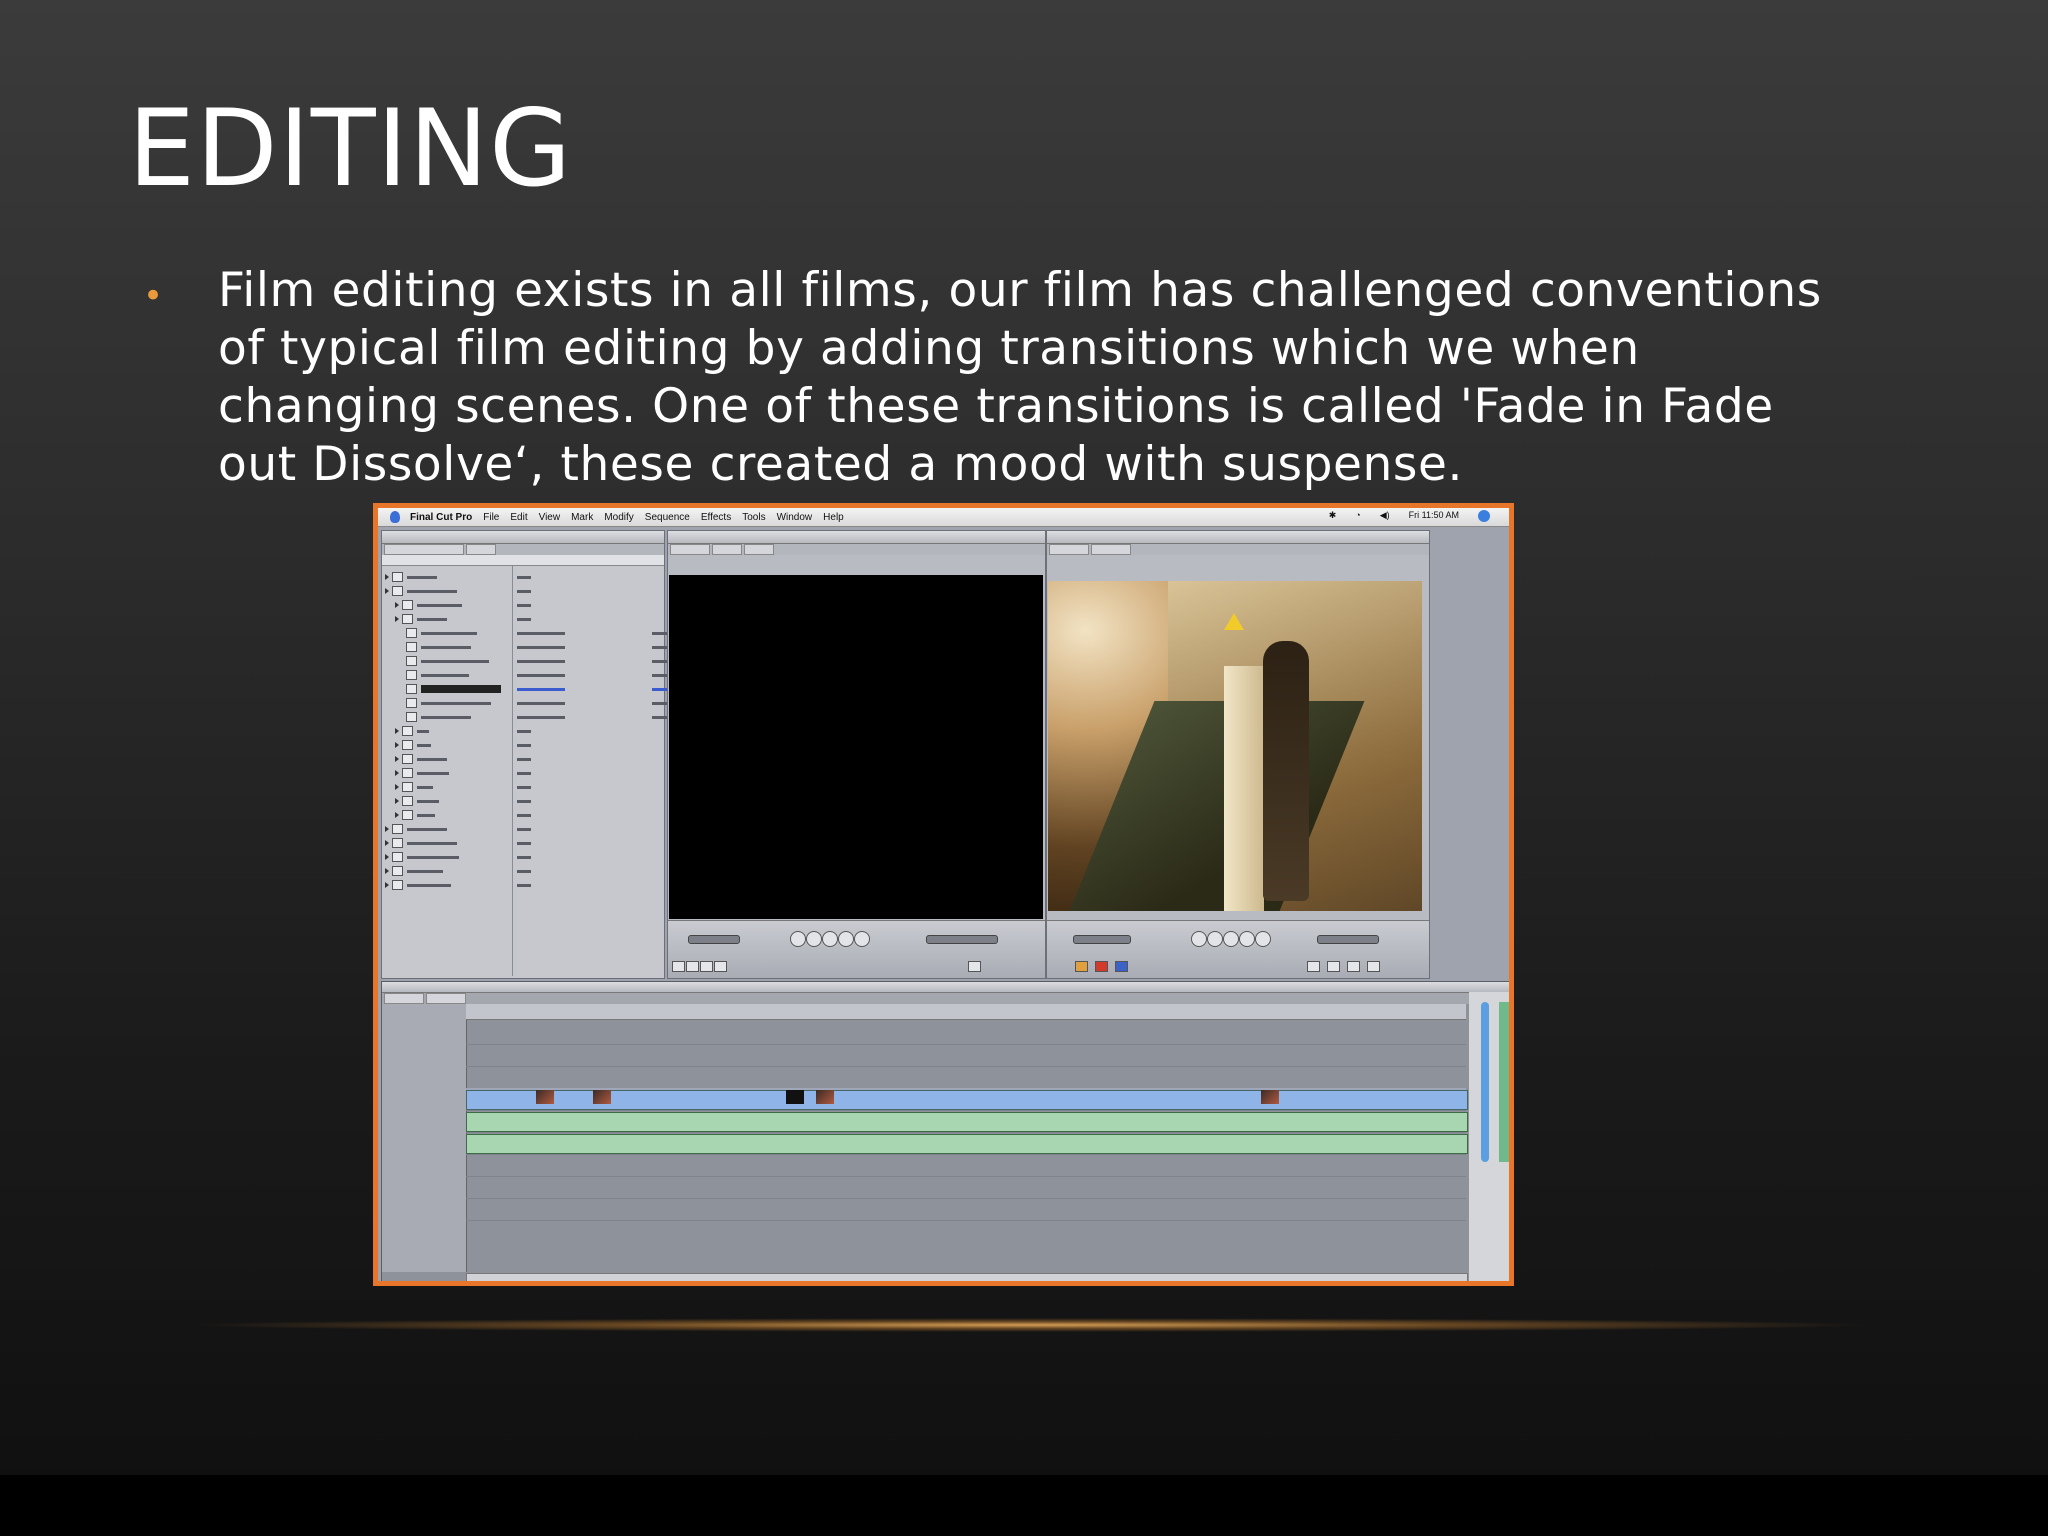 This screenshot has height=1536, width=2048. Describe the element at coordinates (966, 1209) in the screenshot. I see `audio-track-a5` at that location.